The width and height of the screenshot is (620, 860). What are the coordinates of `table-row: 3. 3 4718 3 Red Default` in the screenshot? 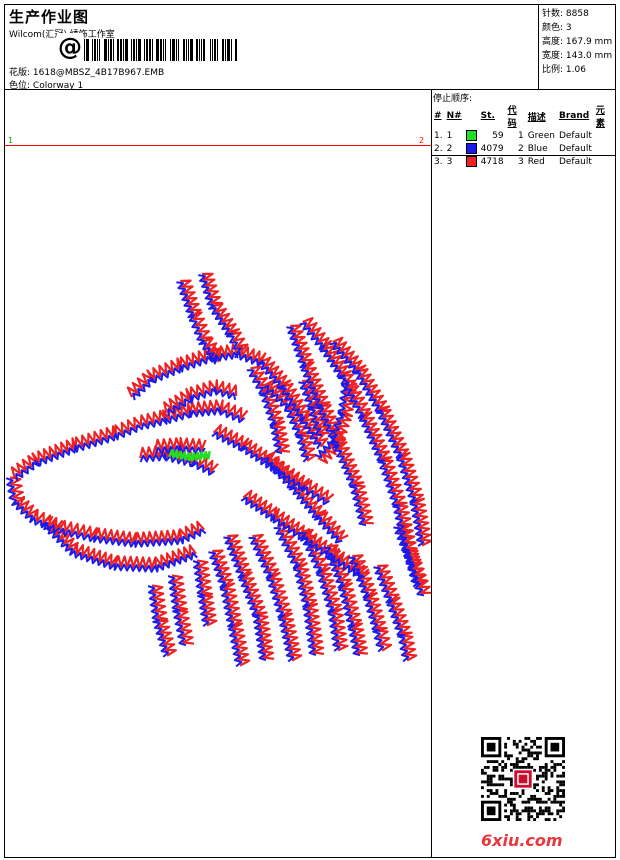 It's located at (513, 161).